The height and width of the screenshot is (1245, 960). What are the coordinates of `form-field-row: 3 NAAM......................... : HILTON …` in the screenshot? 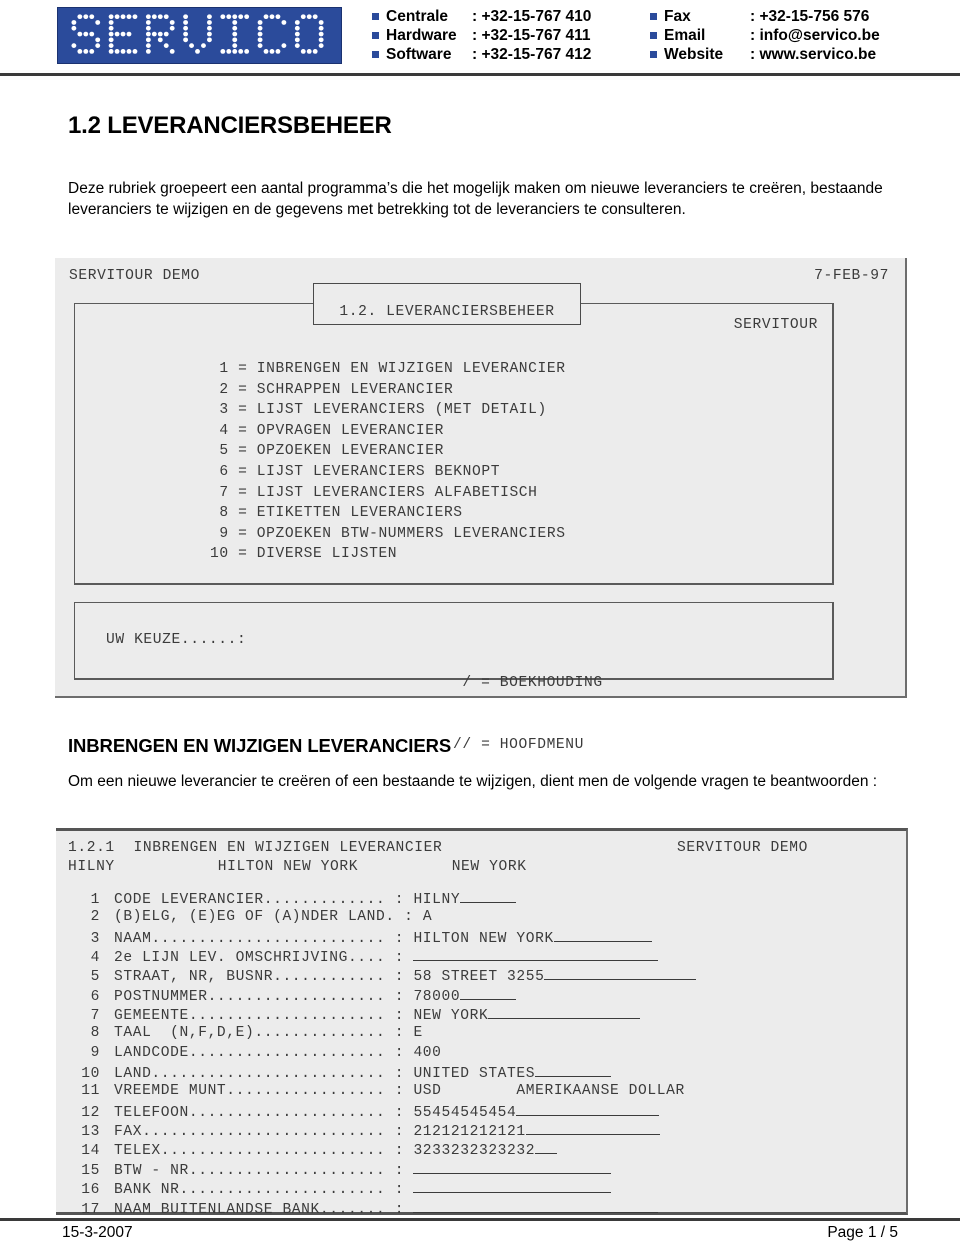 It's located at (483, 937).